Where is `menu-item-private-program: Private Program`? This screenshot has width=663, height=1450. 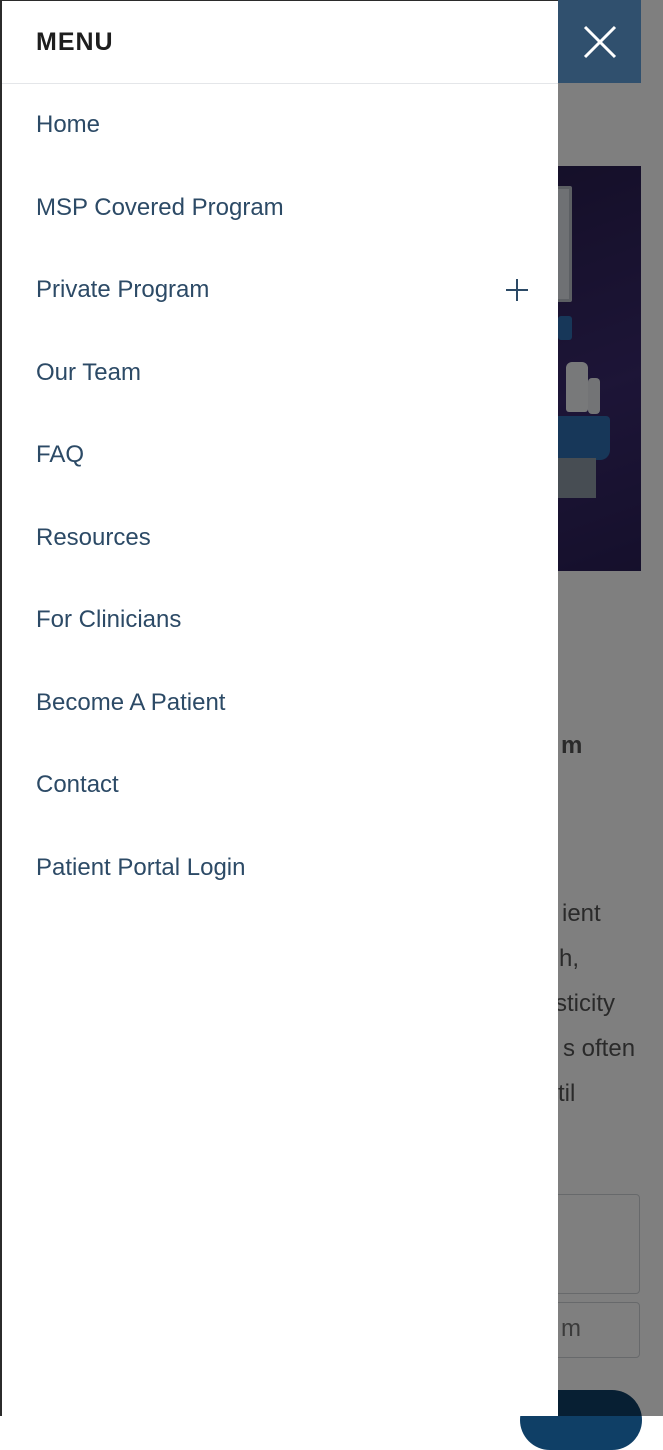
menu-item-private-program: Private Program is located at coordinates (280, 290).